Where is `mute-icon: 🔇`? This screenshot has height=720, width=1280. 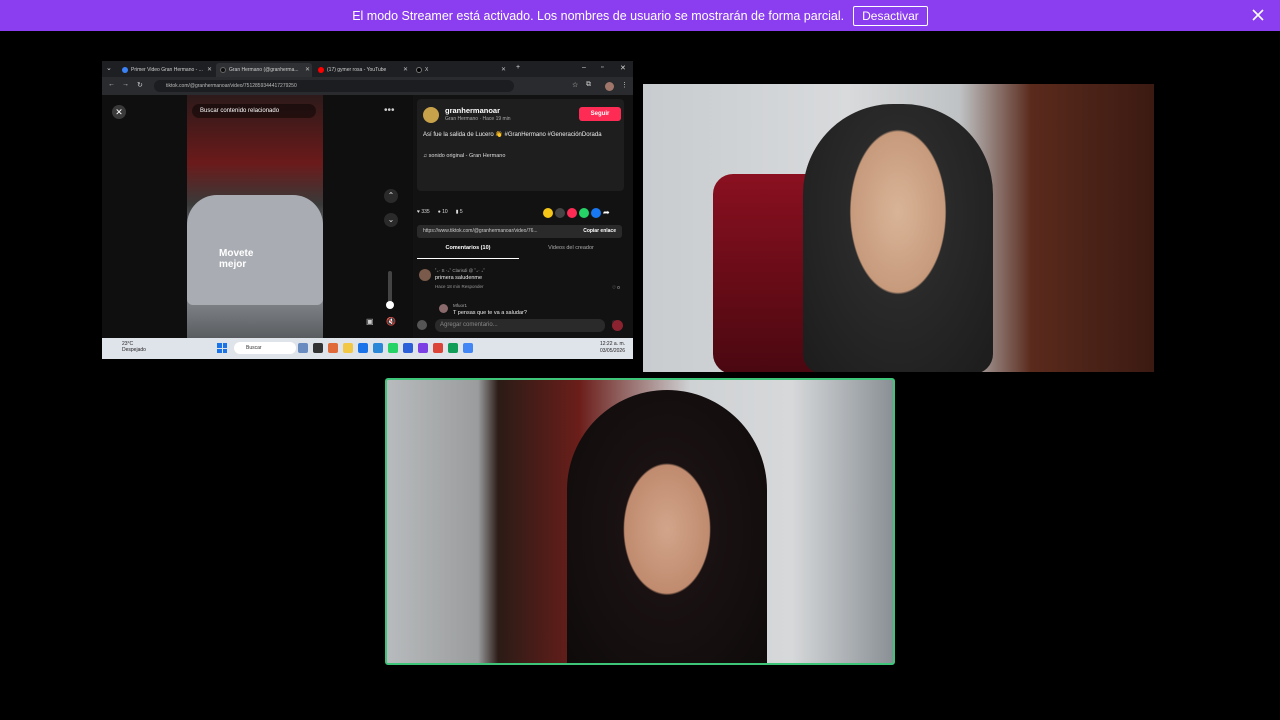 mute-icon: 🔇 is located at coordinates (391, 321).